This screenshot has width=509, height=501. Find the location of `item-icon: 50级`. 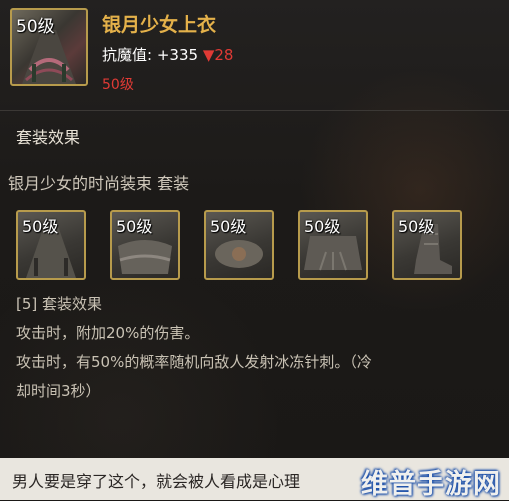

item-icon: 50级 is located at coordinates (49, 47).